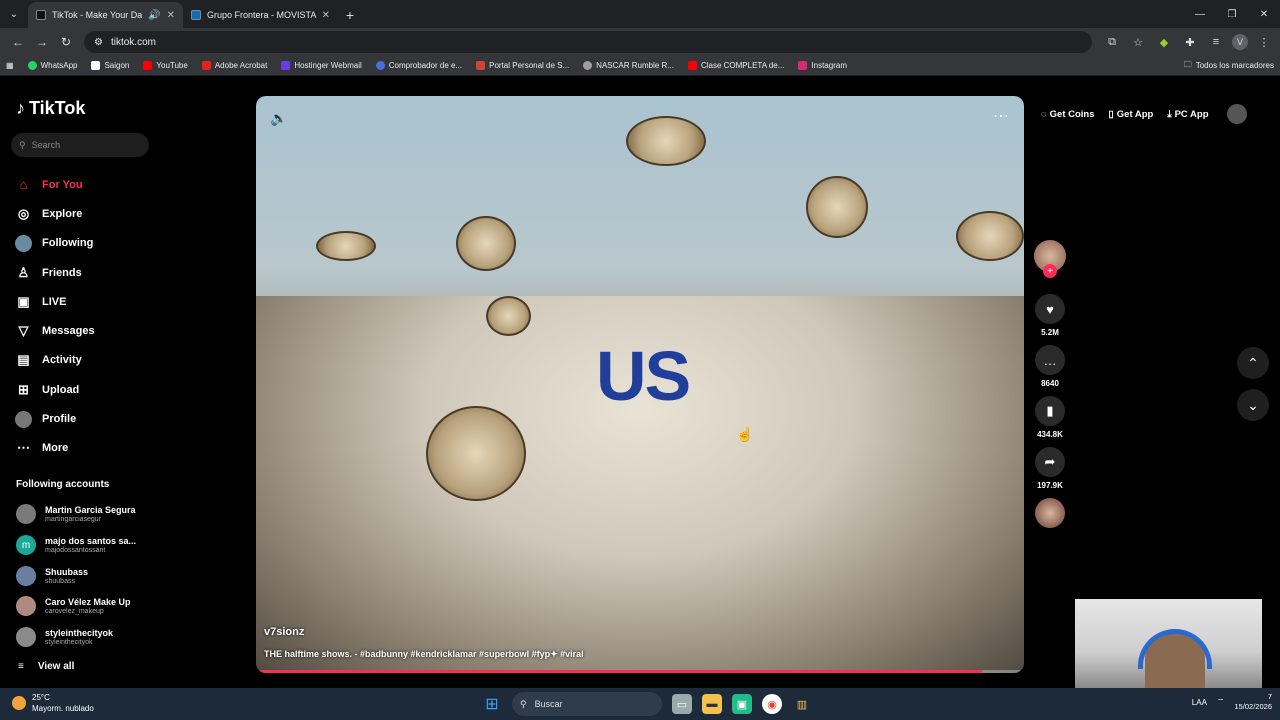 The height and width of the screenshot is (720, 1280). What do you see at coordinates (66, 42) in the screenshot?
I see `reload-icon: ↻` at bounding box center [66, 42].